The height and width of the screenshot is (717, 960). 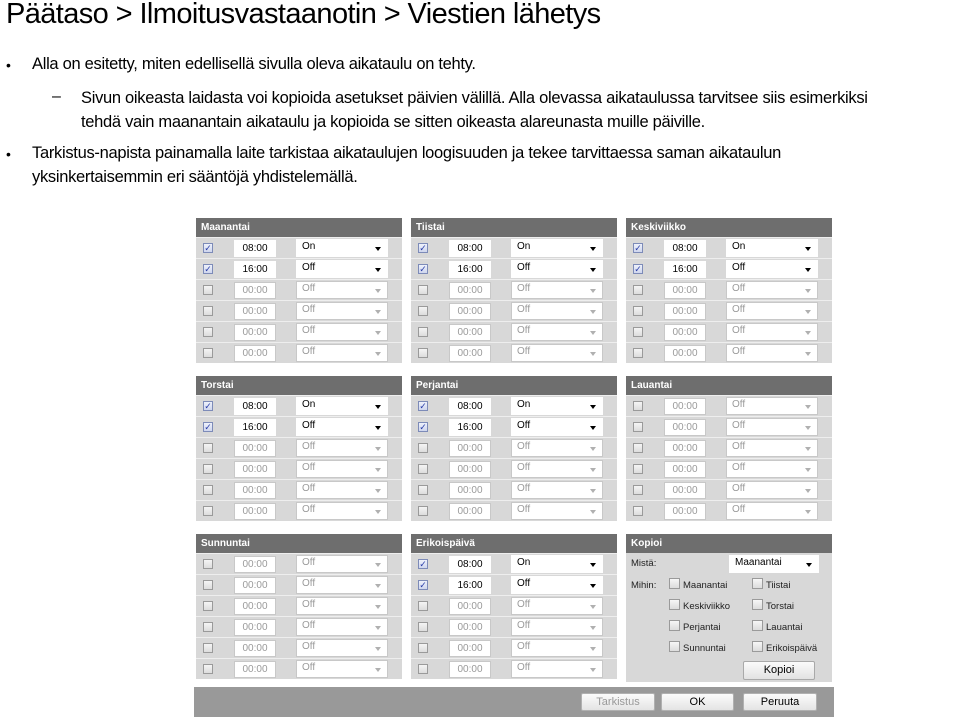 I want to click on copy-button: Kopioi, so click(x=779, y=670).